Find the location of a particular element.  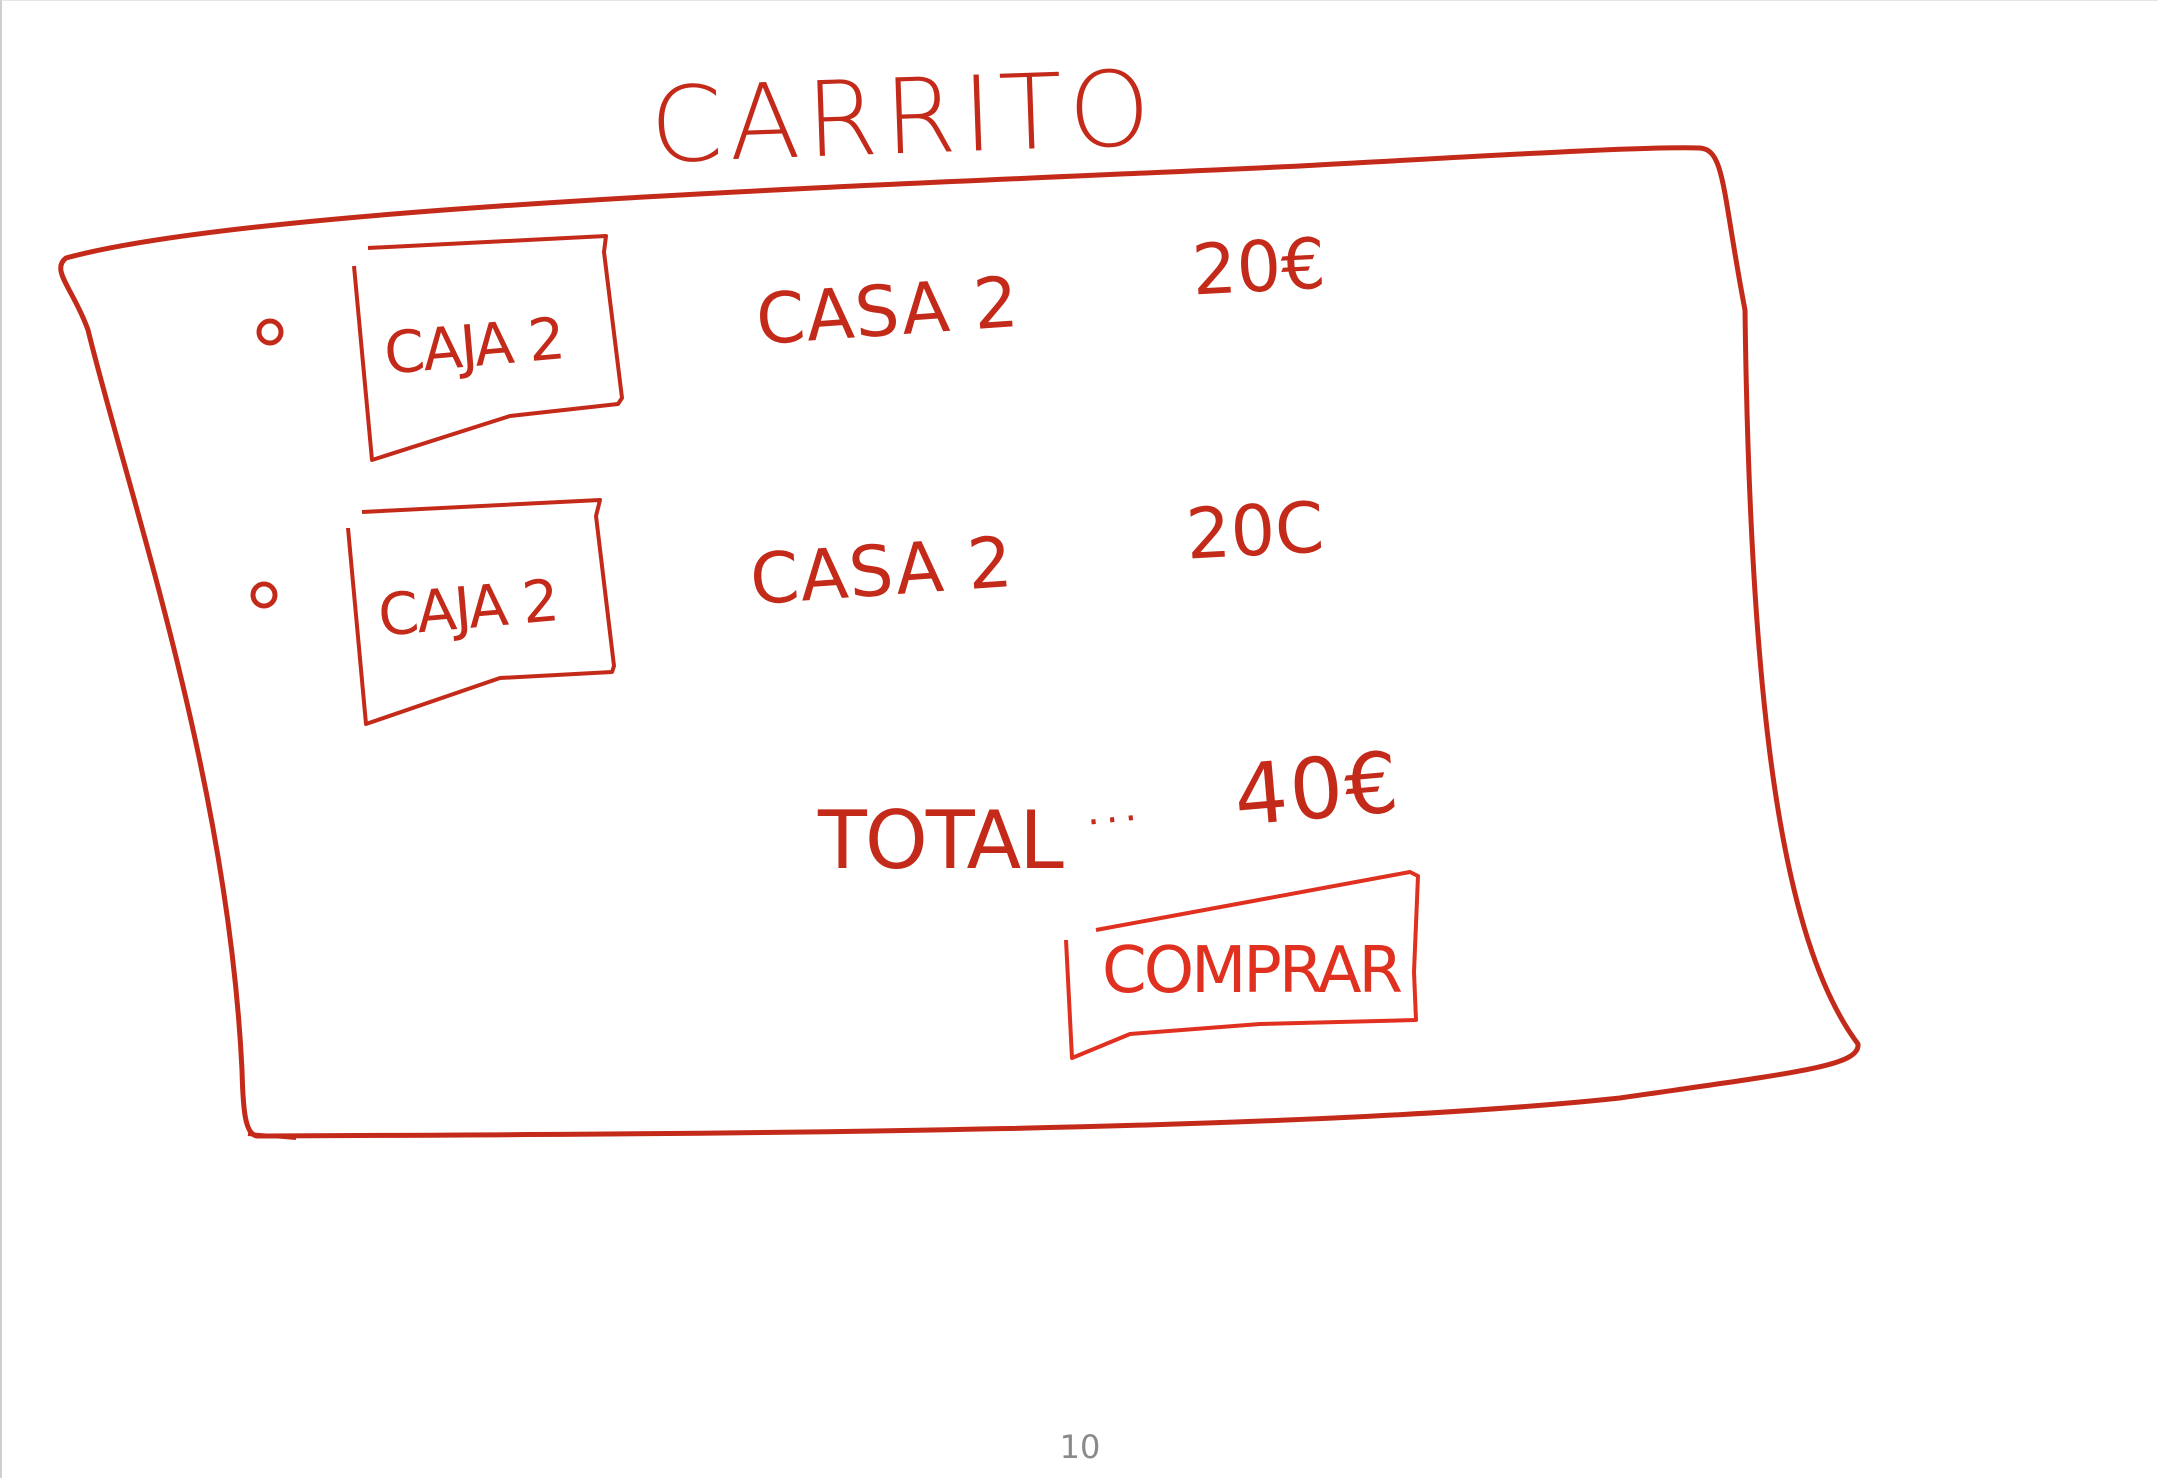

buy-button: COMPRAR is located at coordinates (1243, 970).